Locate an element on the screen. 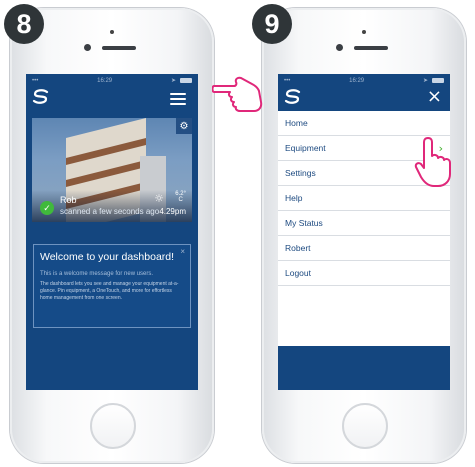 Image resolution: width=475 pixels, height=467 pixels. hamburger-menu-icon is located at coordinates (178, 100).